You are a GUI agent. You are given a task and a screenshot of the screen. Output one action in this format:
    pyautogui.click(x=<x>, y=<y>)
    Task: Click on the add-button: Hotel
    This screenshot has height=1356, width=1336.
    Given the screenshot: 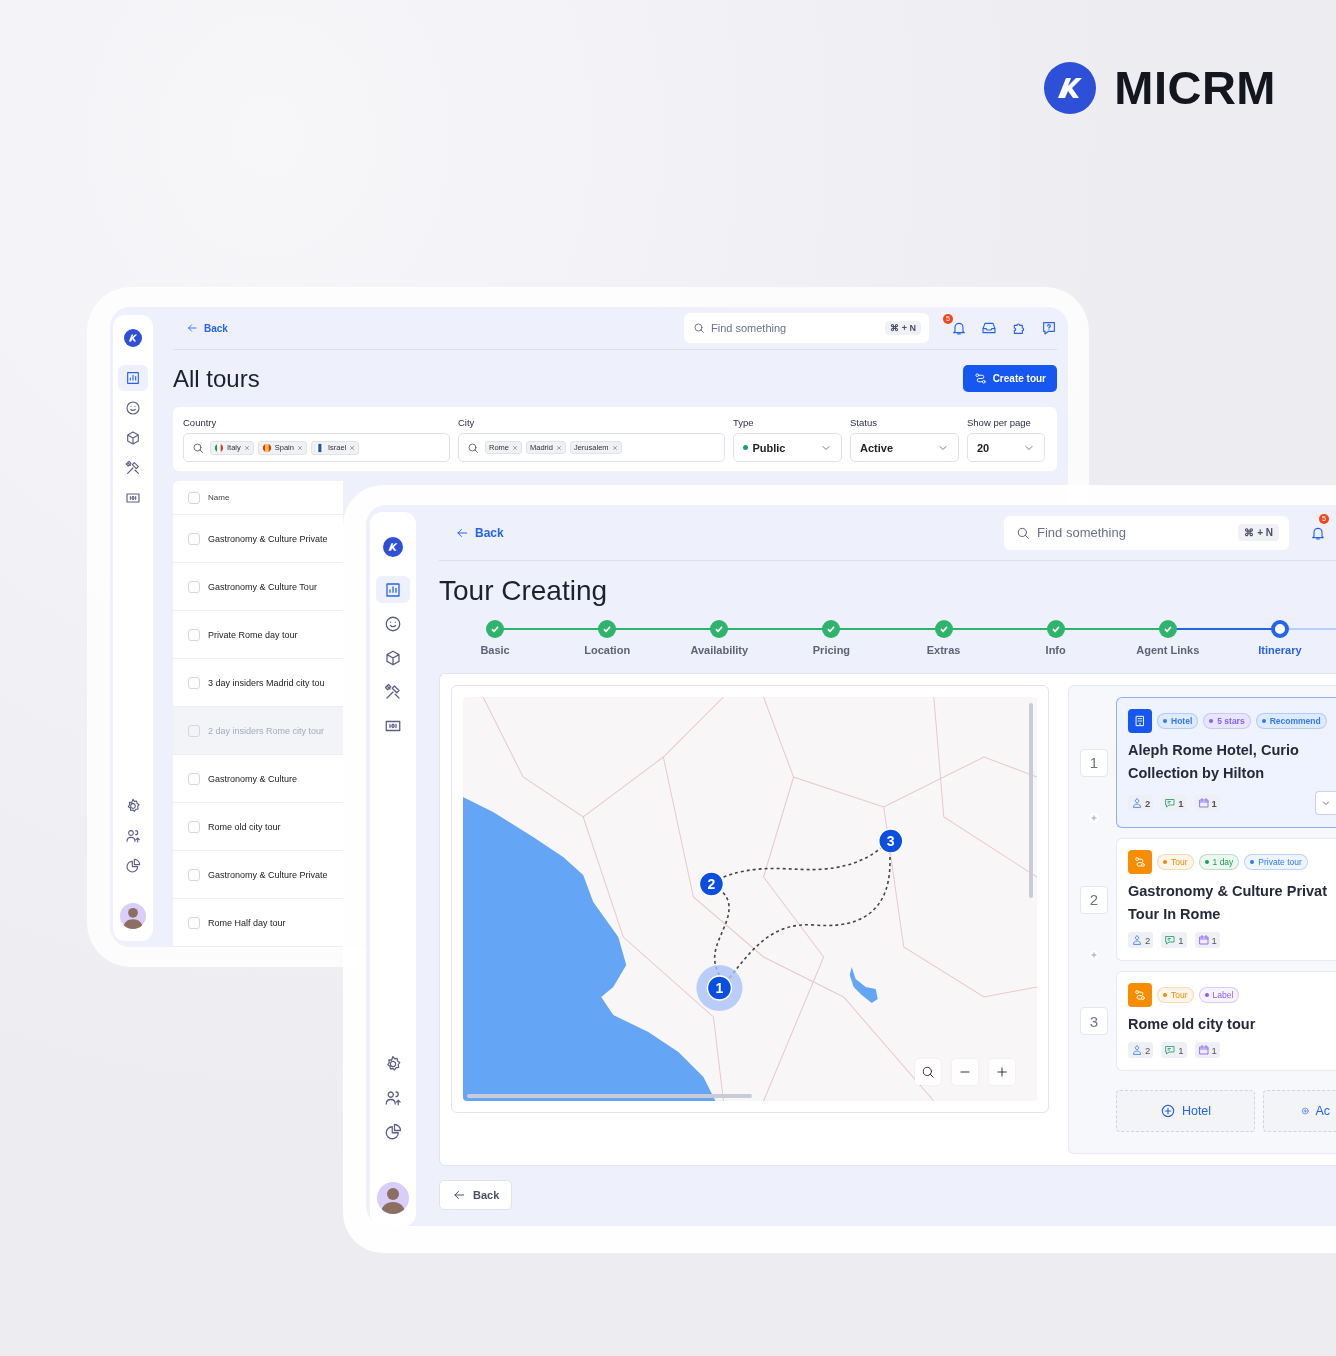 What is the action you would take?
    pyautogui.click(x=1185, y=1111)
    